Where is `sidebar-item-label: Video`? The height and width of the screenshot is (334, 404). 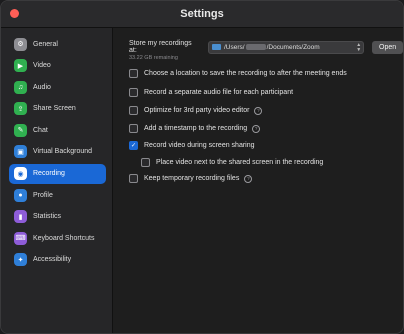
sidebar-item-label: Video is located at coordinates (42, 66).